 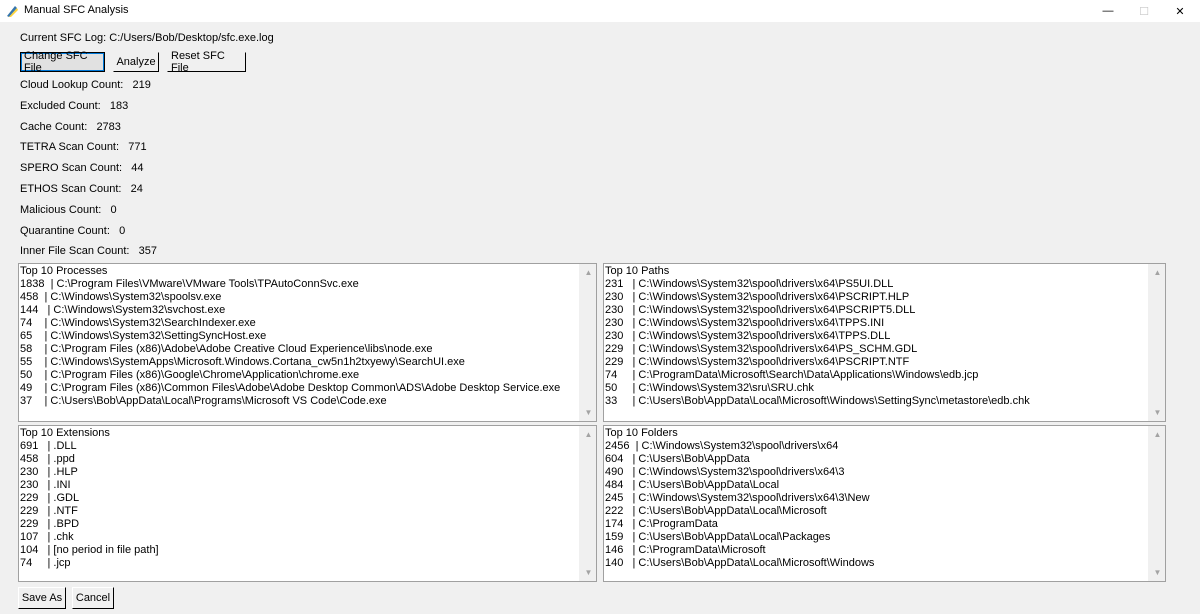 I want to click on stat-ethos-scan: ETHOS Scan Count: 24, so click(x=81, y=189).